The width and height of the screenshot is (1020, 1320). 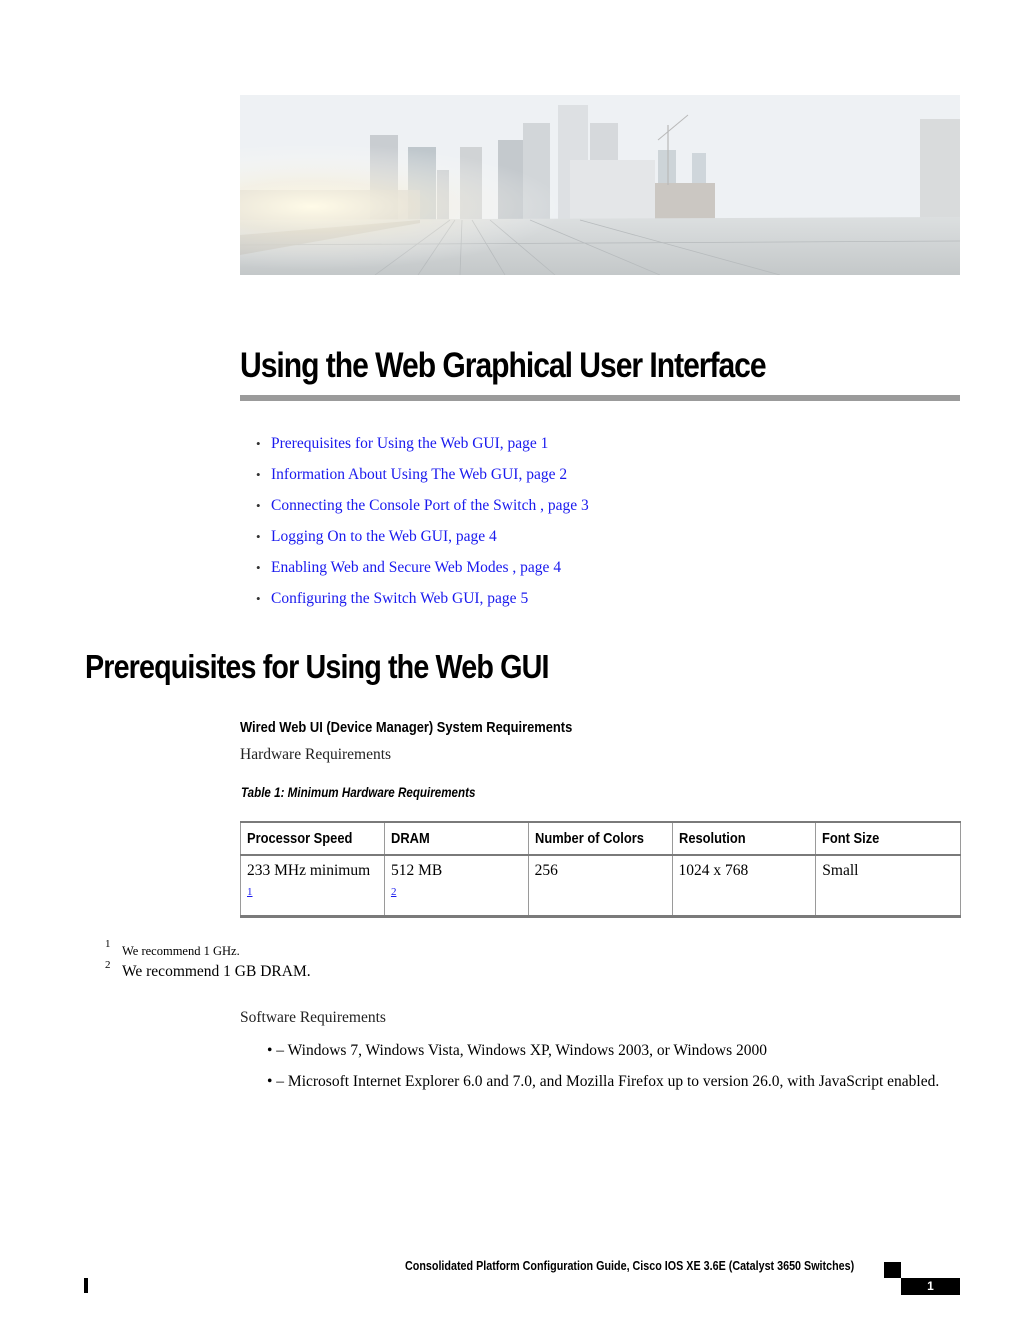 What do you see at coordinates (888, 886) in the screenshot?
I see `table-cell: Small` at bounding box center [888, 886].